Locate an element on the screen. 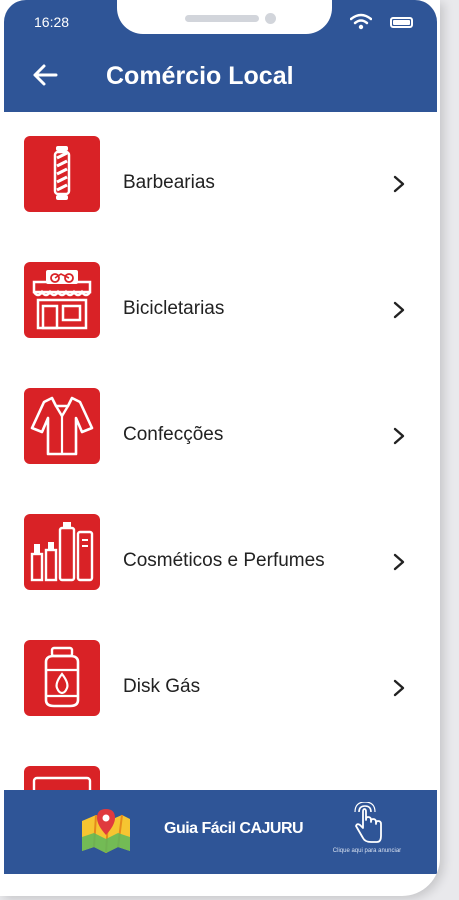 This screenshot has width=459, height=900. tap-hand-icon is located at coordinates (367, 824).